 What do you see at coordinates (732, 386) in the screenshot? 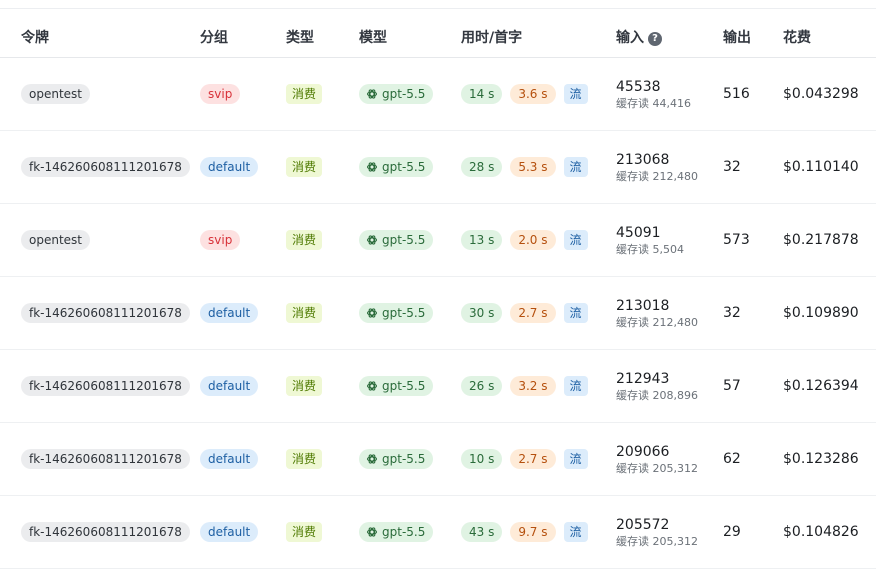
I see `output-tokens: 57` at bounding box center [732, 386].